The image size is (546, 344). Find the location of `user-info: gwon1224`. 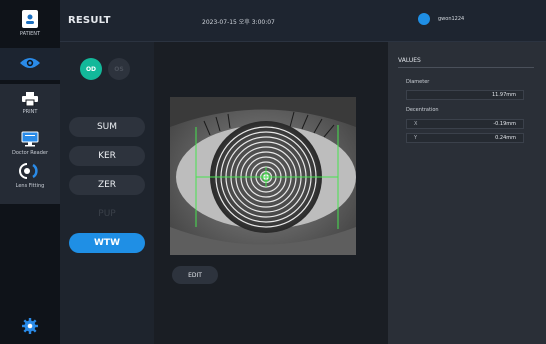

user-info: gwon1224 is located at coordinates (441, 19).